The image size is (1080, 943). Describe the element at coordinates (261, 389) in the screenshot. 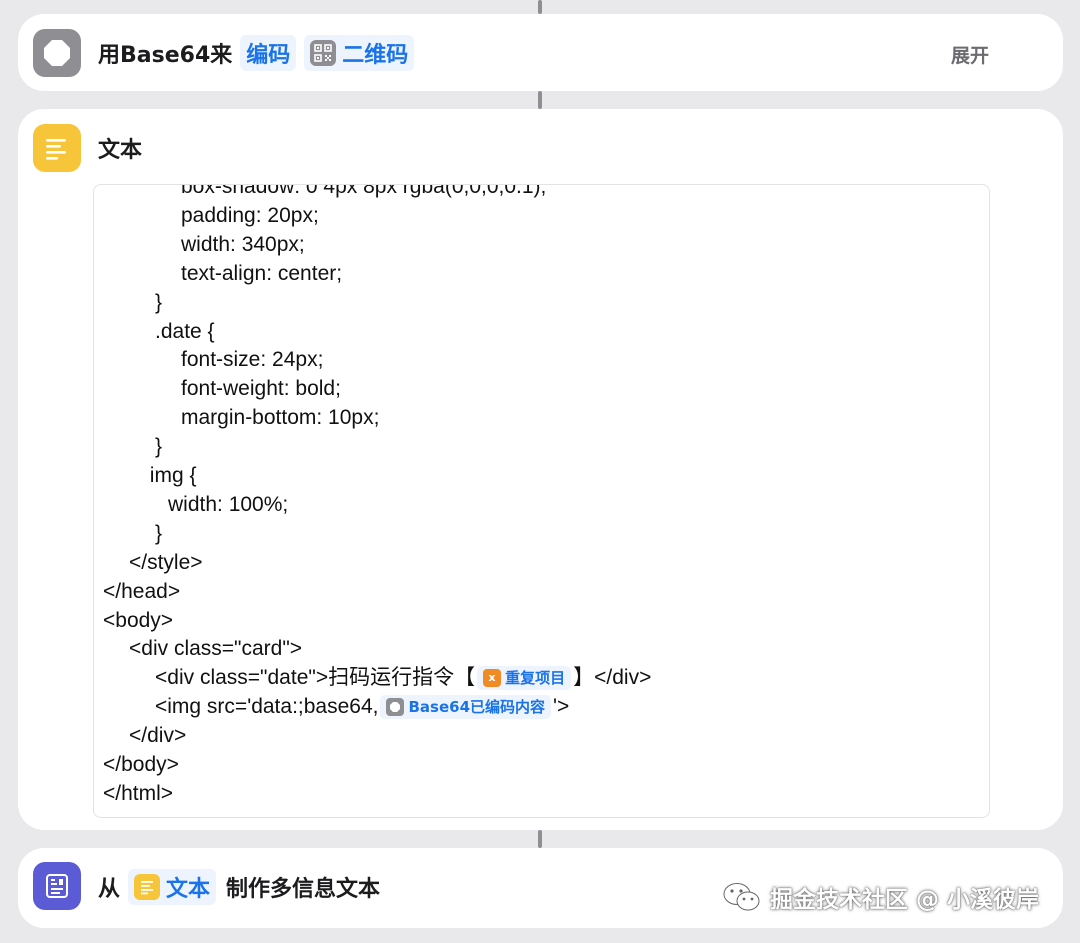

I see `code-line: font-weight: bold;` at that location.